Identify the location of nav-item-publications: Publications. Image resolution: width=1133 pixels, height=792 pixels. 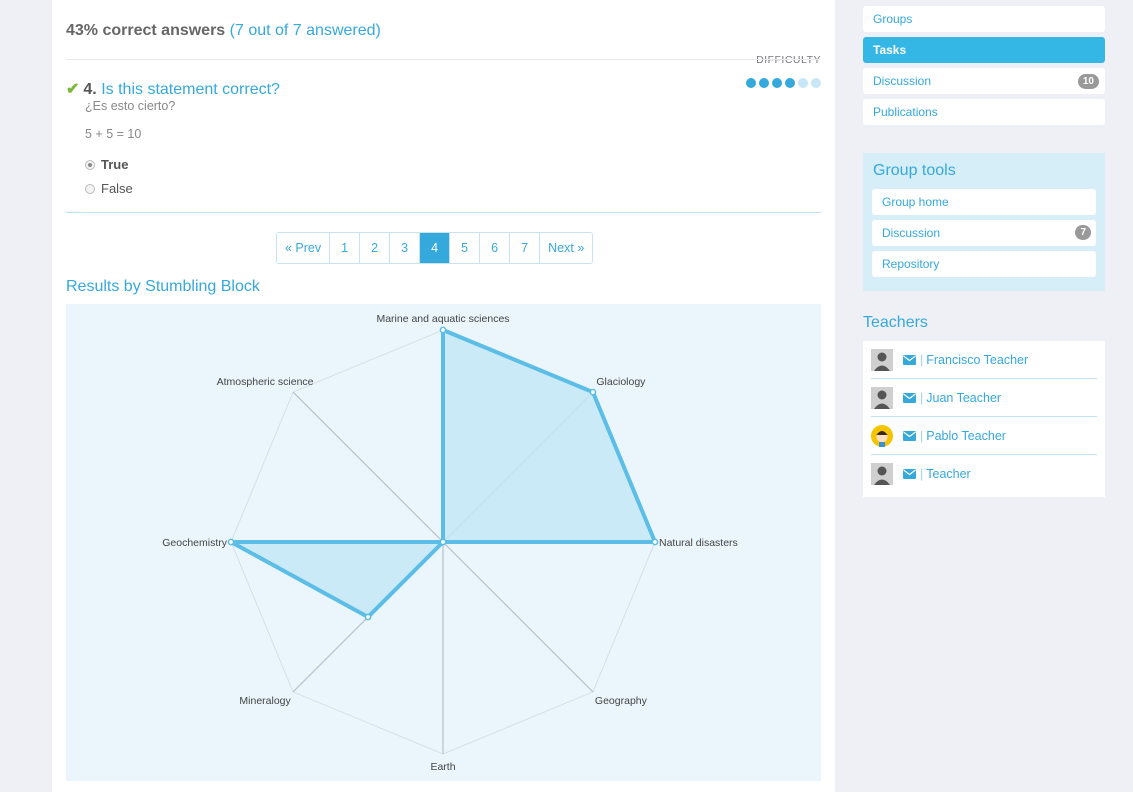
(984, 112).